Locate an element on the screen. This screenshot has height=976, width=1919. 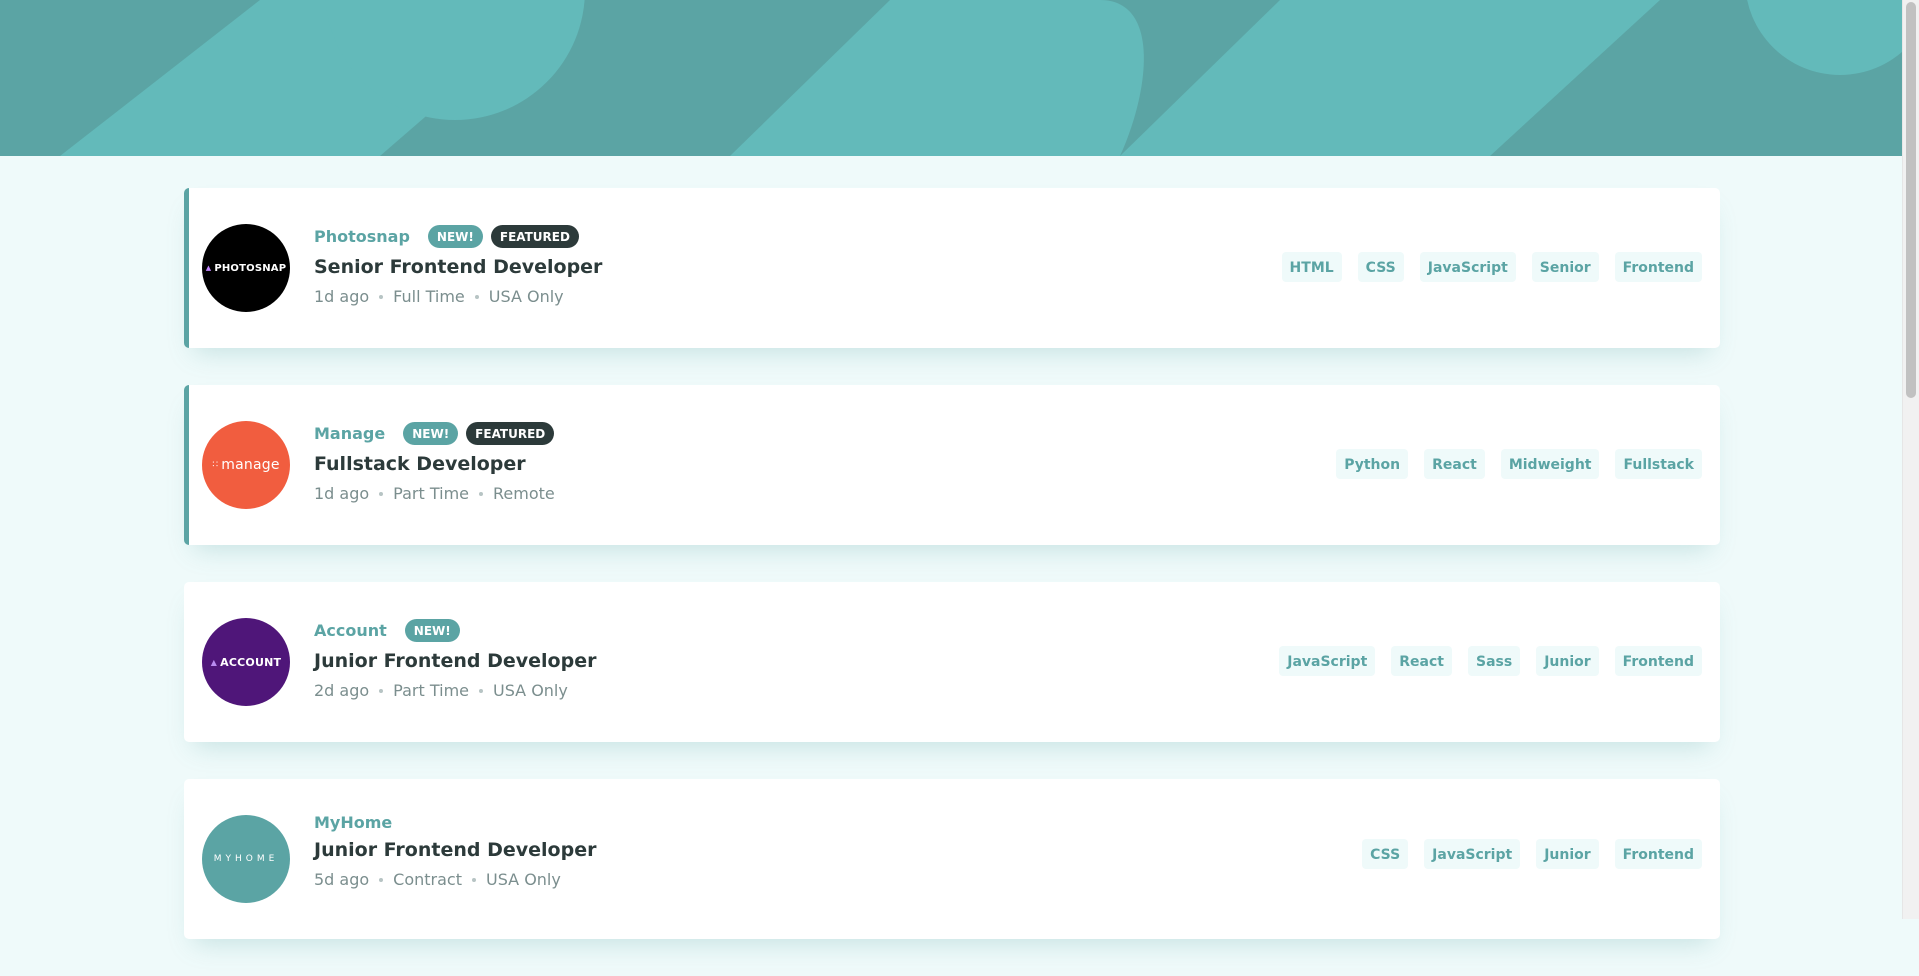
logo-text: manage is located at coordinates (250, 465).